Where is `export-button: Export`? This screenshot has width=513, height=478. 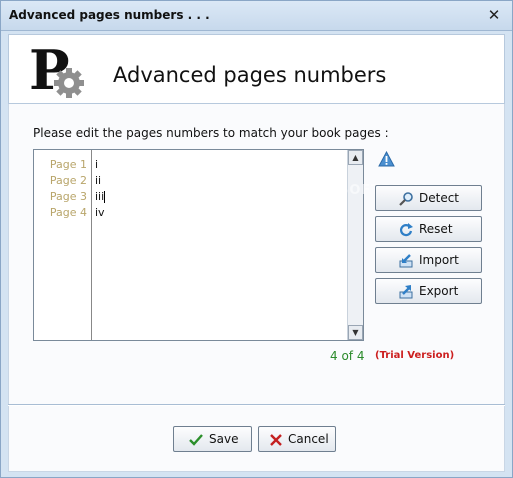 export-button: Export is located at coordinates (428, 291).